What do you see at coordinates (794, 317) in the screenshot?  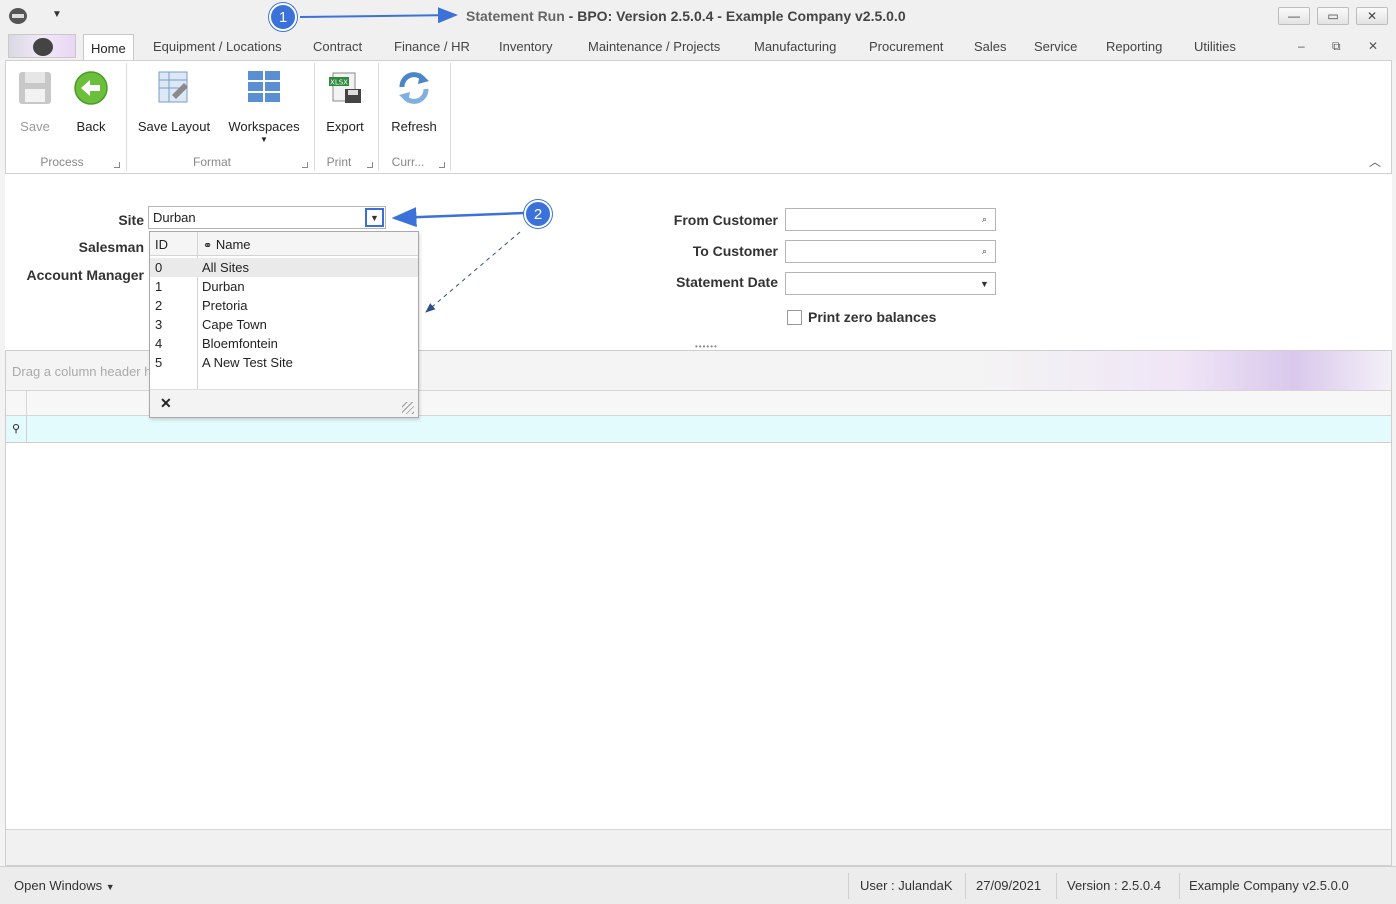 I see `print-zero-balances-checkbox` at bounding box center [794, 317].